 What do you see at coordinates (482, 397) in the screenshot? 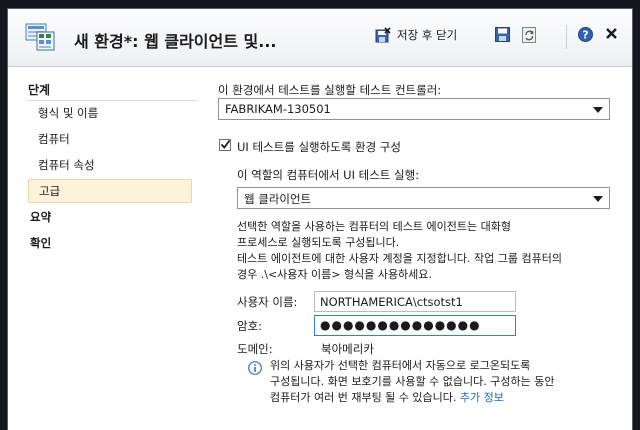
I see `more-info-link: 추가 정보` at bounding box center [482, 397].